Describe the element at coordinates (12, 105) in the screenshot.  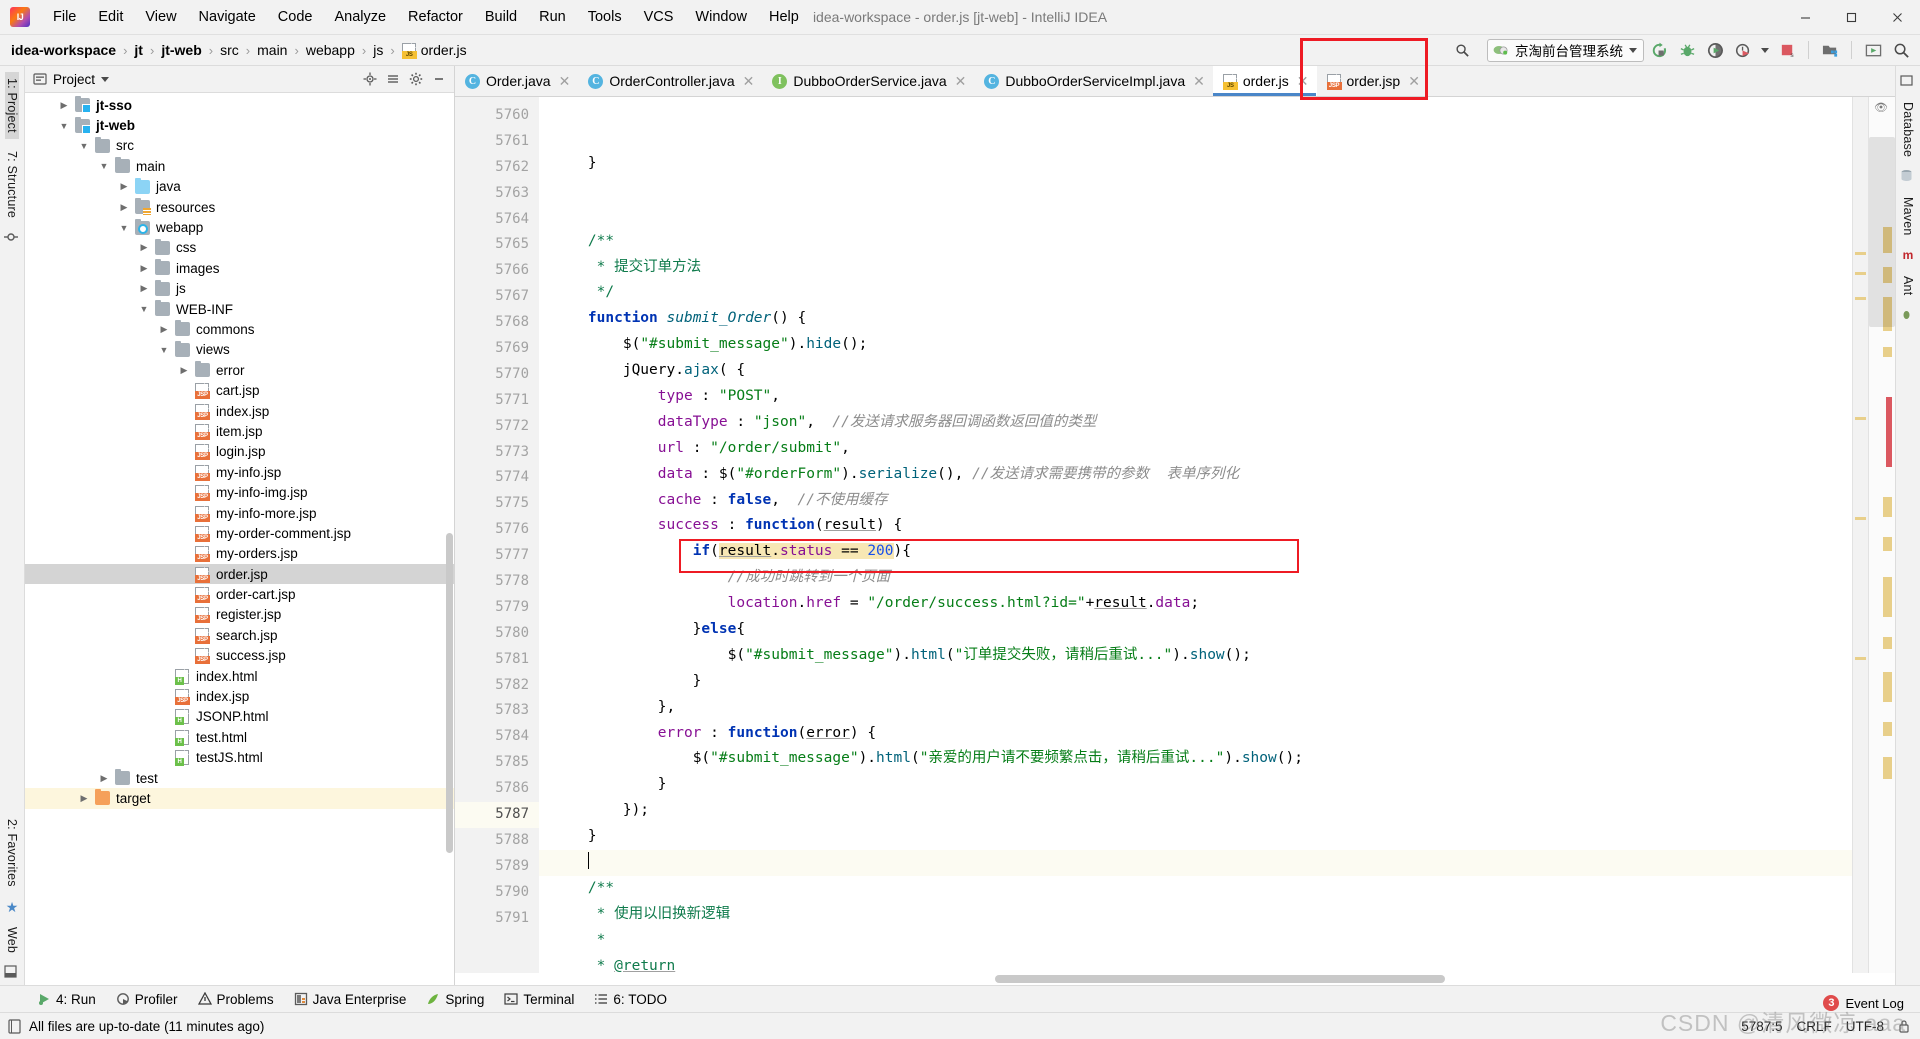
I see `sidebar-item-project: 1: Project` at that location.